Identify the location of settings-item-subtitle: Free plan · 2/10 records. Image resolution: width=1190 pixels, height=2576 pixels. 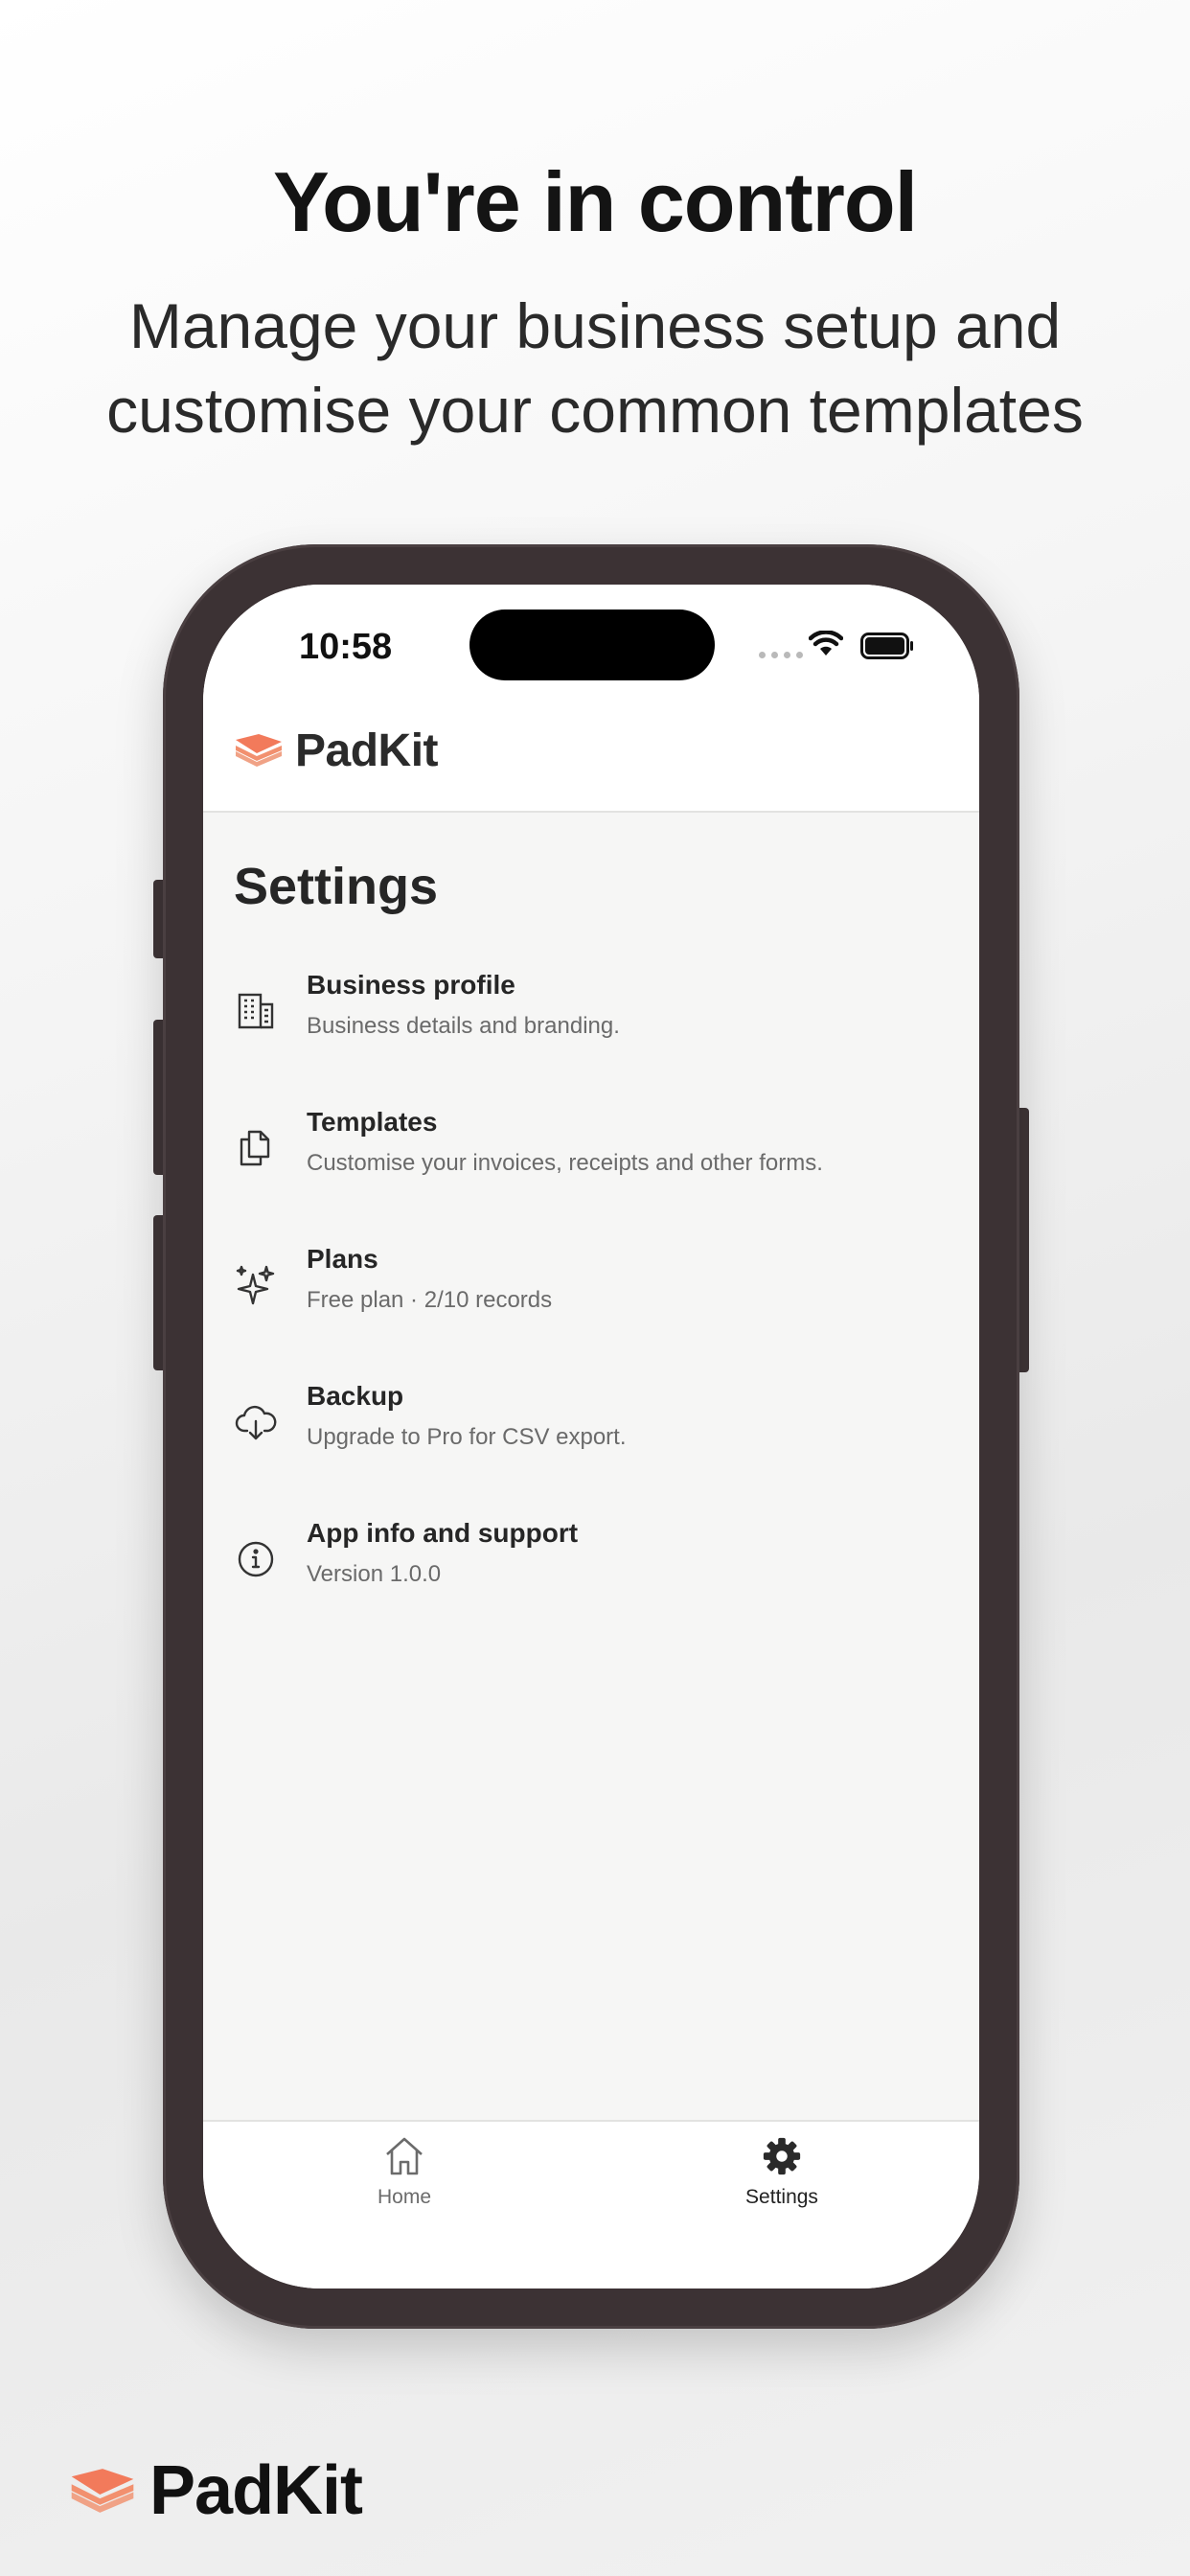
(430, 1300).